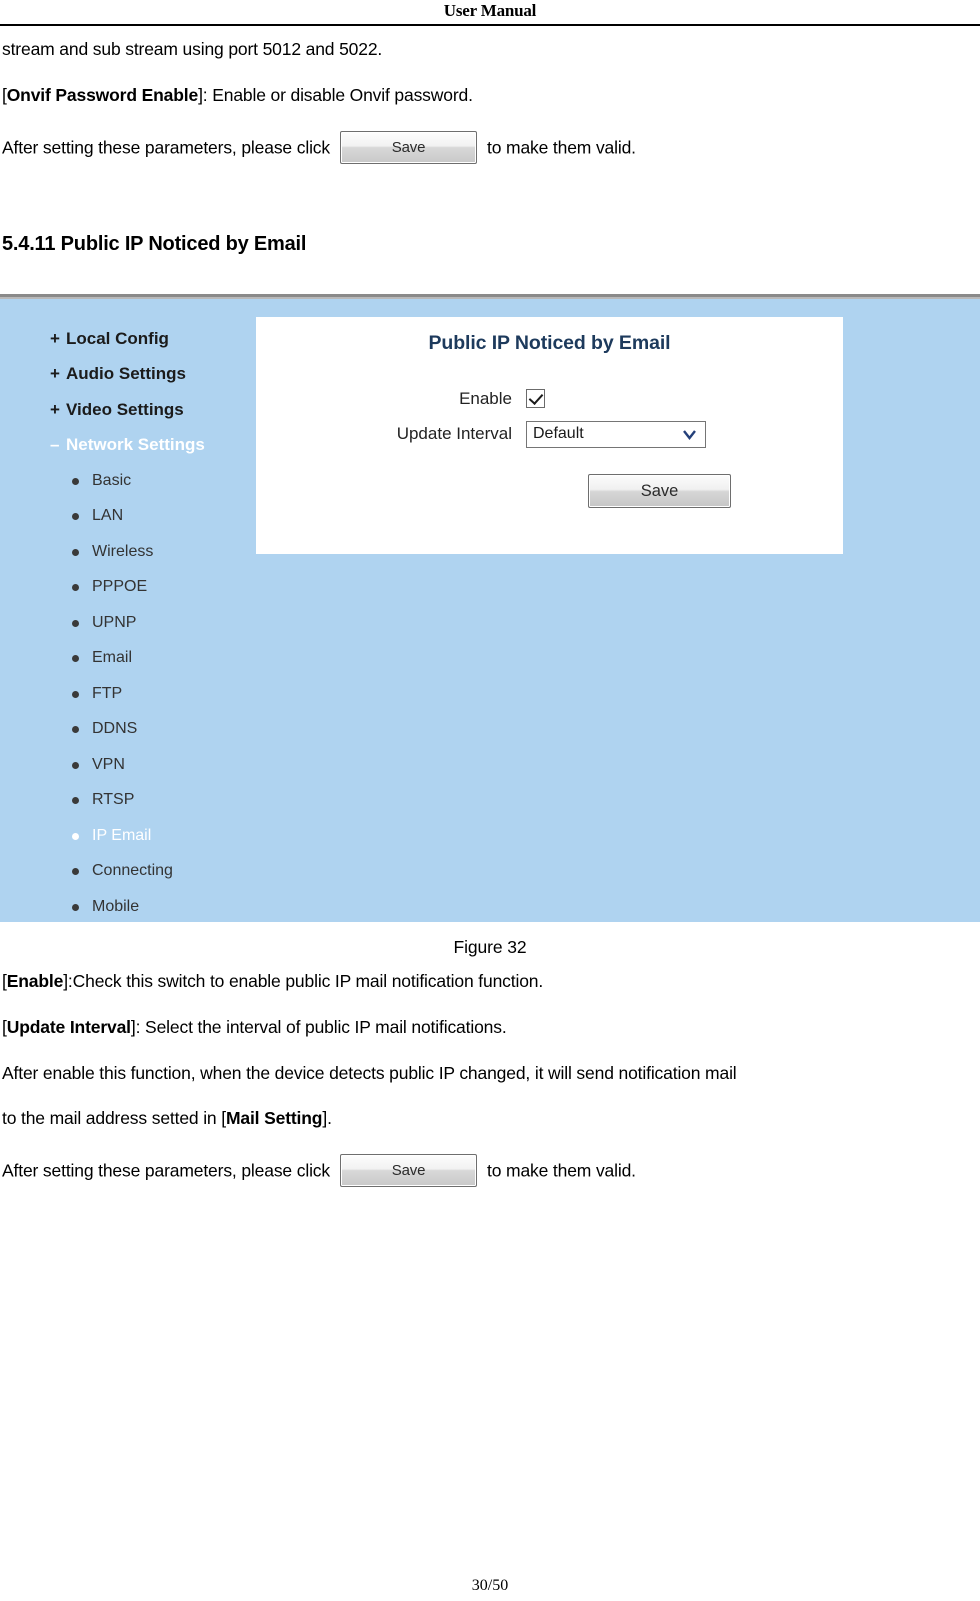 The height and width of the screenshot is (1601, 980). I want to click on sidebar-item-vpn: VPN, so click(153, 765).